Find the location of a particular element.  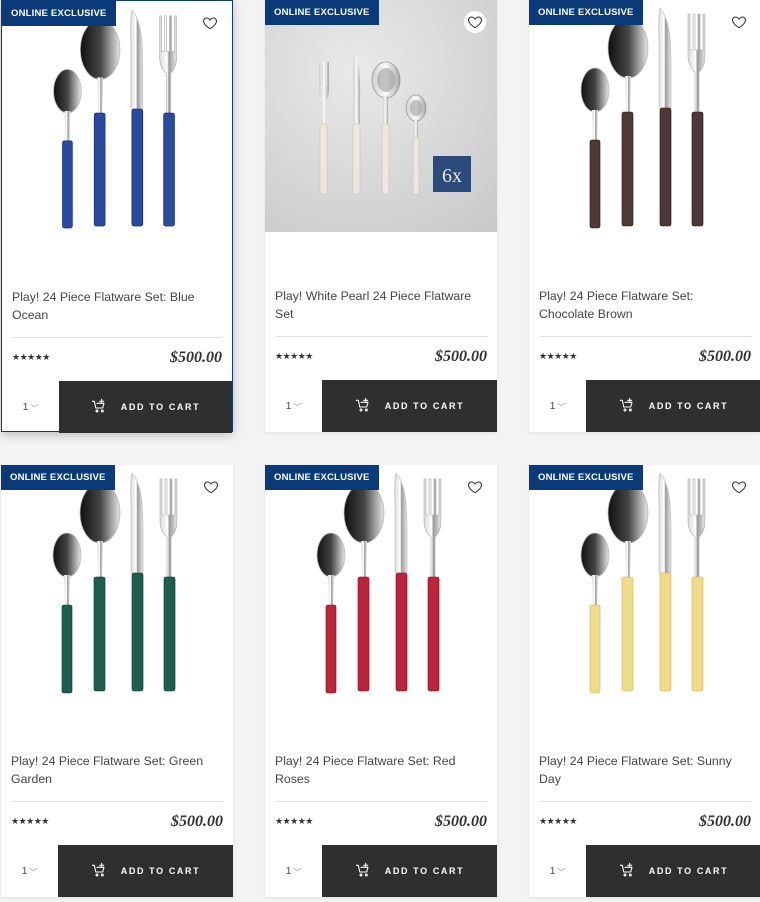

product-title: Play! 24 Piece Flatware Set: Red Roses is located at coordinates (377, 770).